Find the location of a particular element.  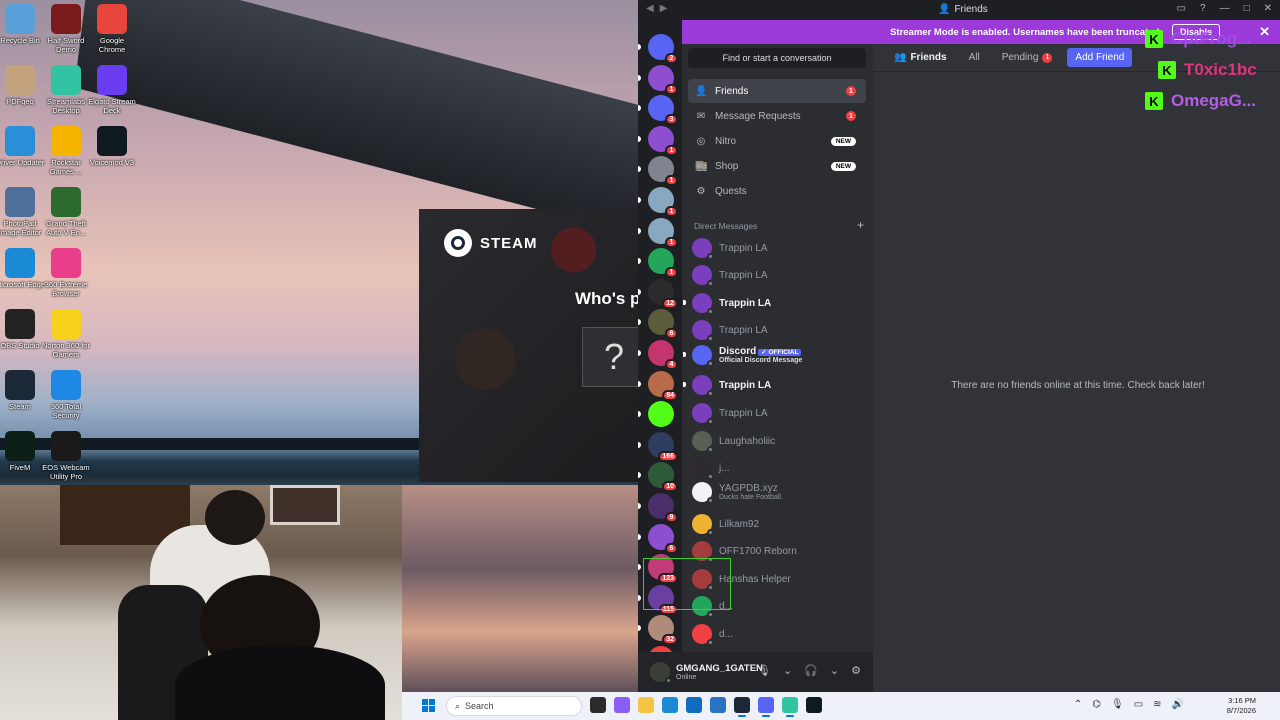

server-icon: 32 is located at coordinates (663, 630).